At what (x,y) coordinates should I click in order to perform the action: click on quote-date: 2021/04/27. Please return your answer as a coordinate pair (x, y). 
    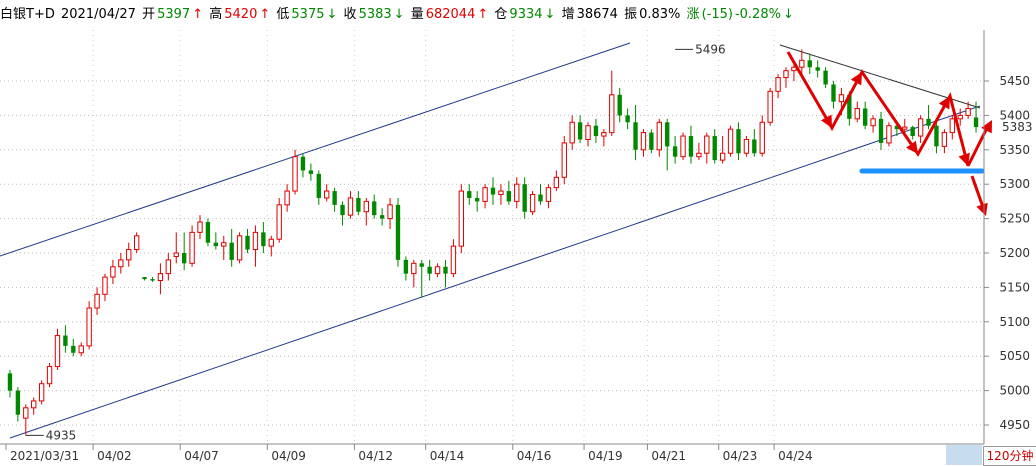
    Looking at the image, I should click on (98, 14).